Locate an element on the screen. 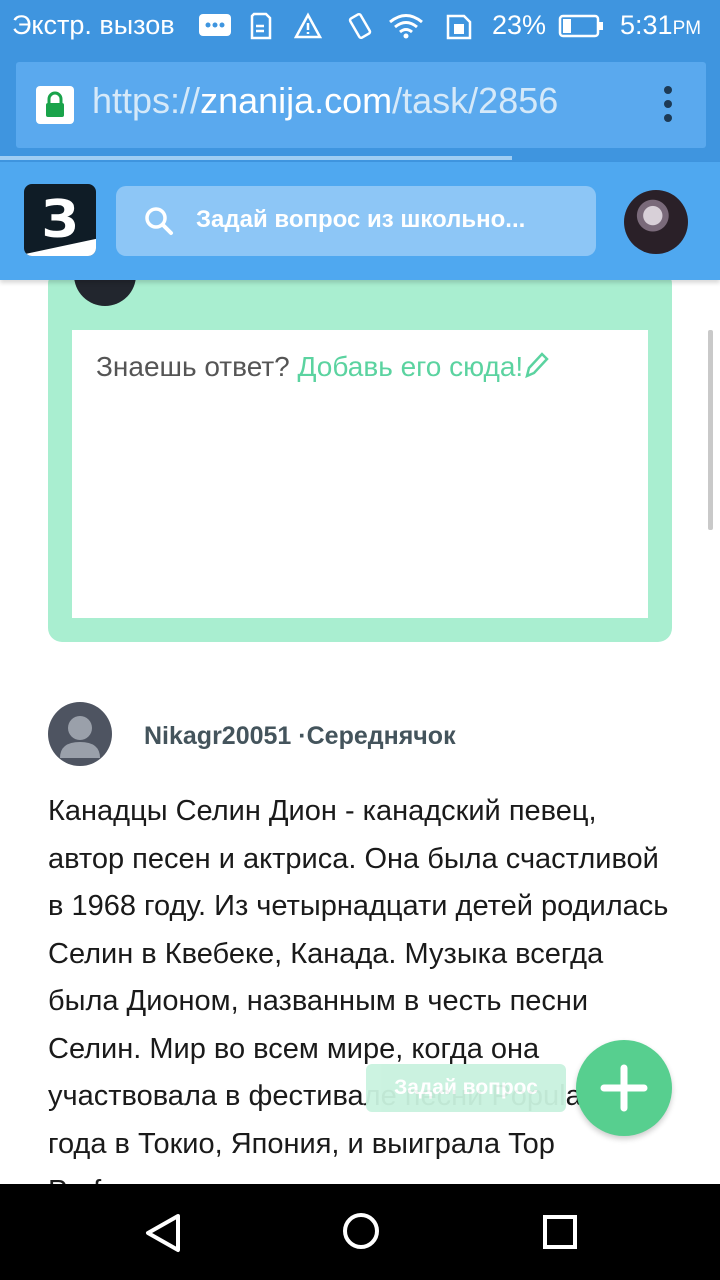 Image resolution: width=720 pixels, height=1280 pixels. battery-icon is located at coordinates (580, 26).